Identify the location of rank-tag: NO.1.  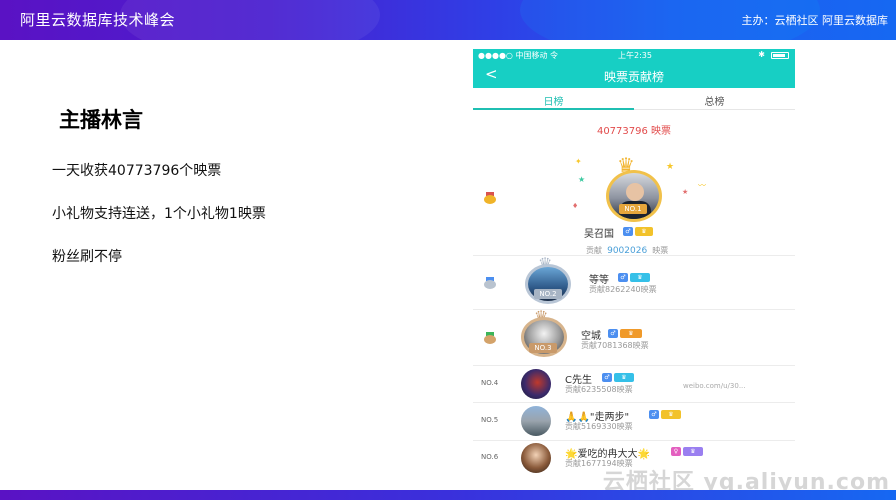
(633, 209).